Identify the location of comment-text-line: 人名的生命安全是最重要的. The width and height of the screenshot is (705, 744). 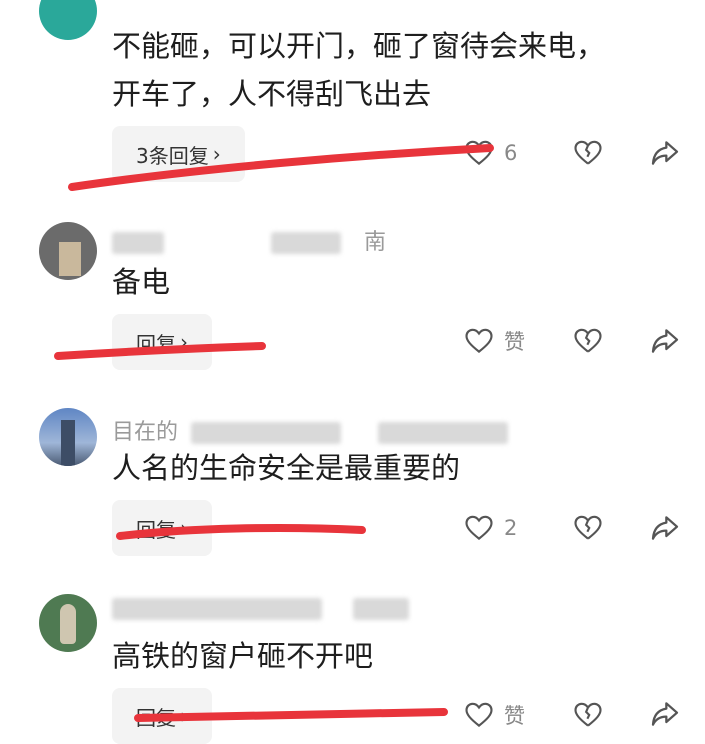
(286, 468).